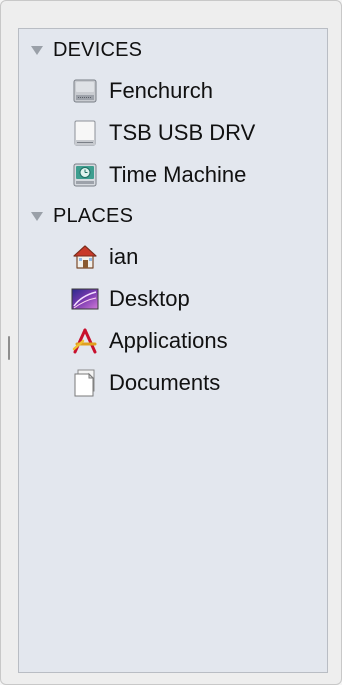 This screenshot has height=685, width=342. What do you see at coordinates (85, 341) in the screenshot?
I see `applications-icon` at bounding box center [85, 341].